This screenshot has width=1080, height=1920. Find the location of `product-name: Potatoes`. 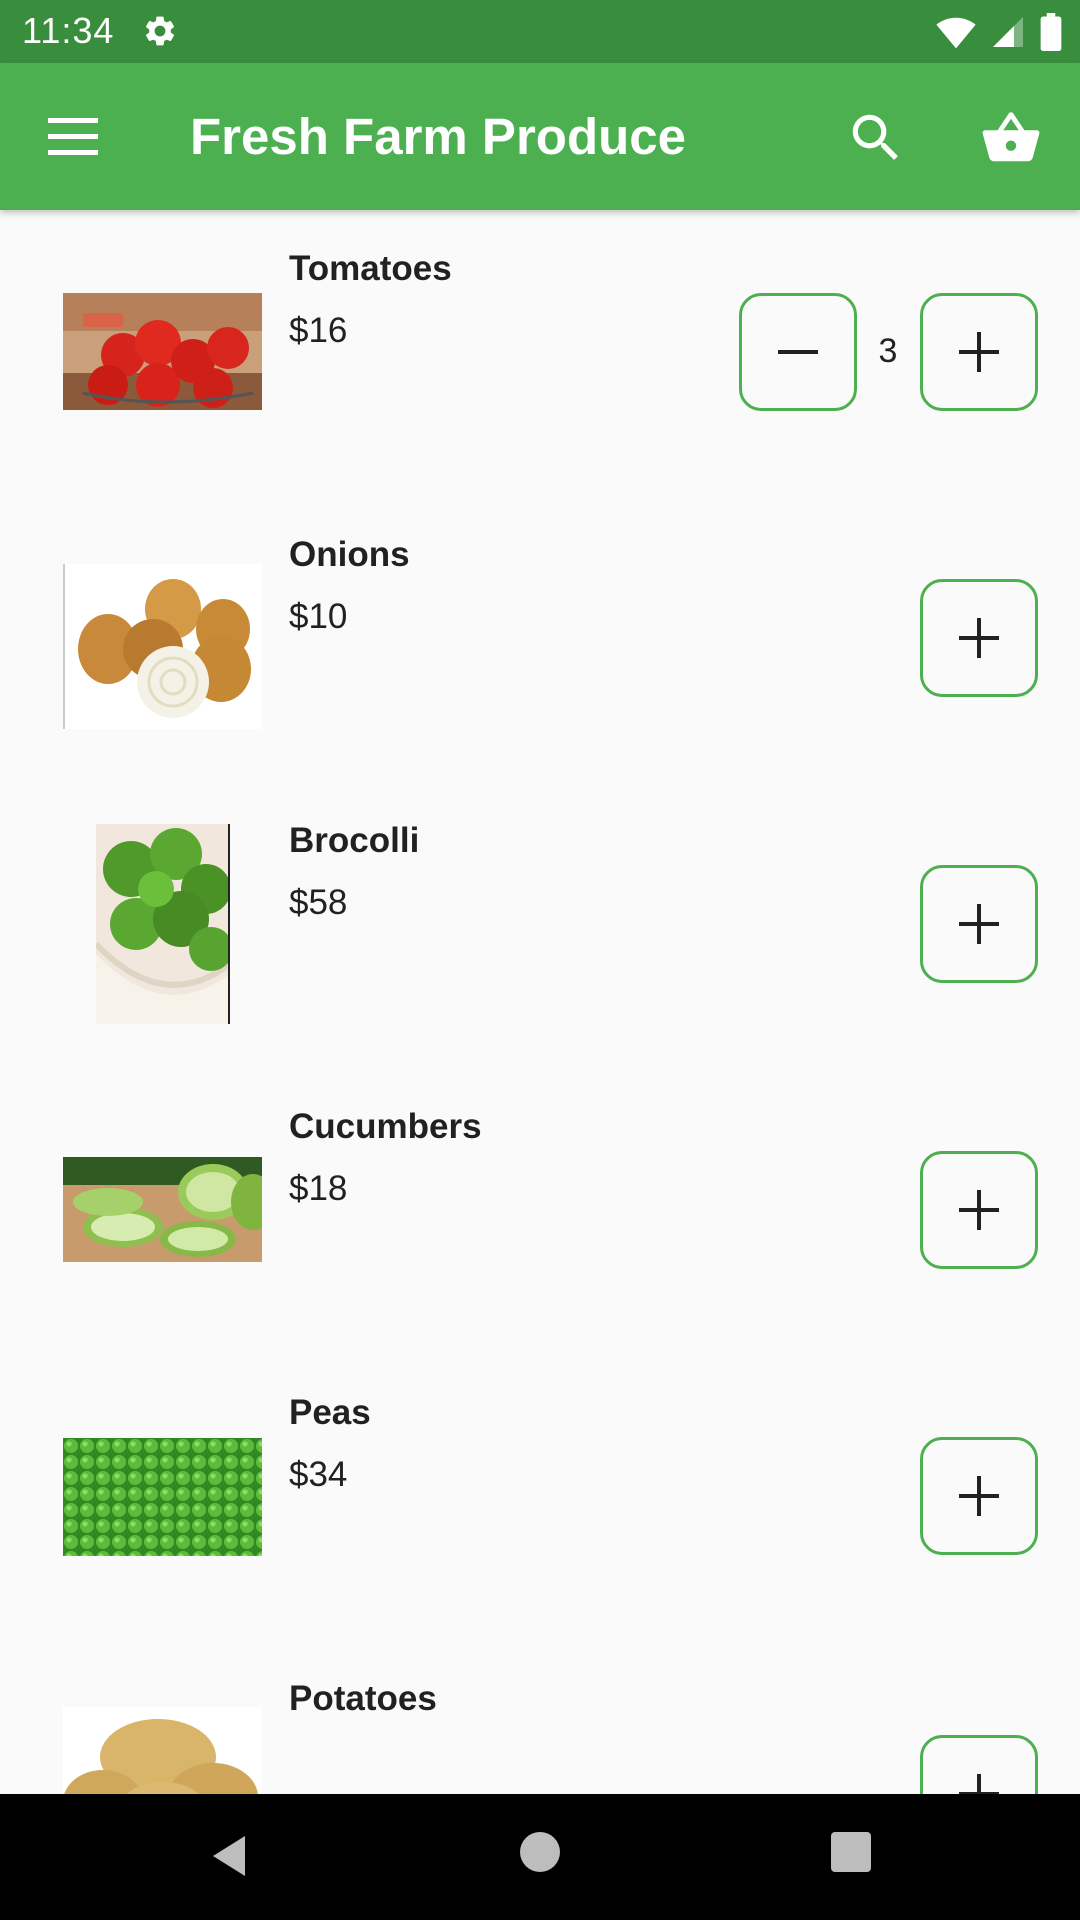

product-name: Potatoes is located at coordinates (363, 1698).